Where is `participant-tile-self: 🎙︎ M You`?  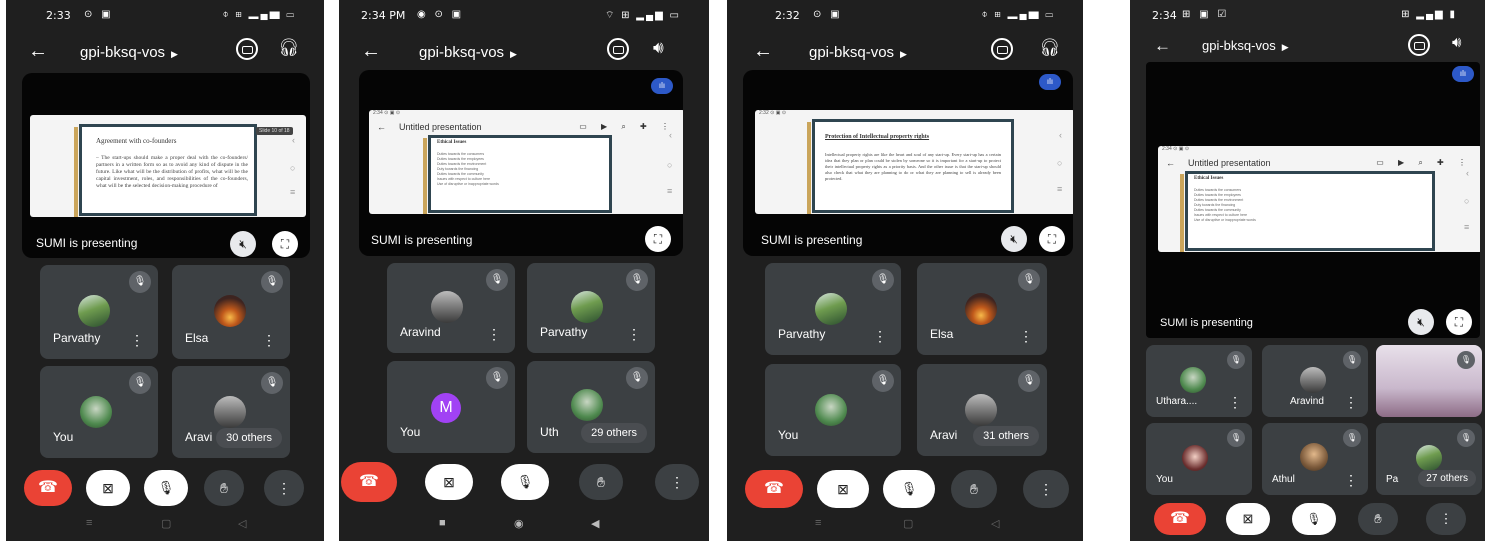 participant-tile-self: 🎙︎ M You is located at coordinates (451, 407).